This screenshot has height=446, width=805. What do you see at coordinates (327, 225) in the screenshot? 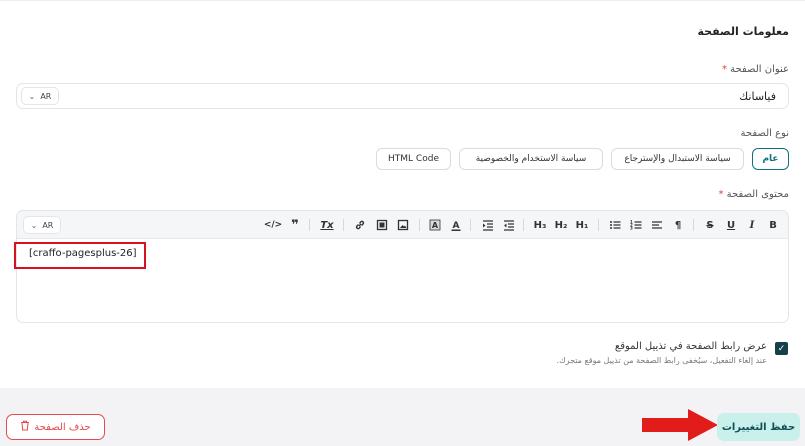
I see `clear-format-icon: Tx` at bounding box center [327, 225].